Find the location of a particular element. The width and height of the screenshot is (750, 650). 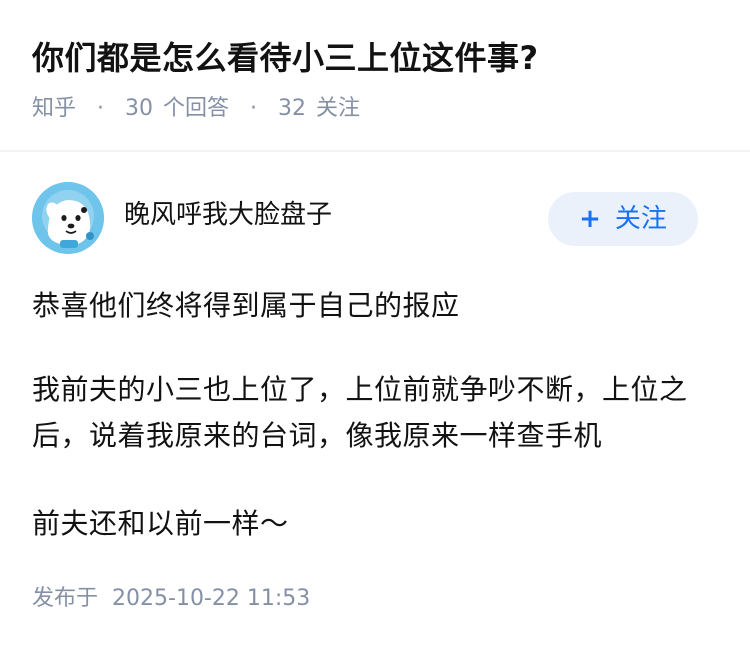

follow-button-label: 关注 is located at coordinates (640, 219).